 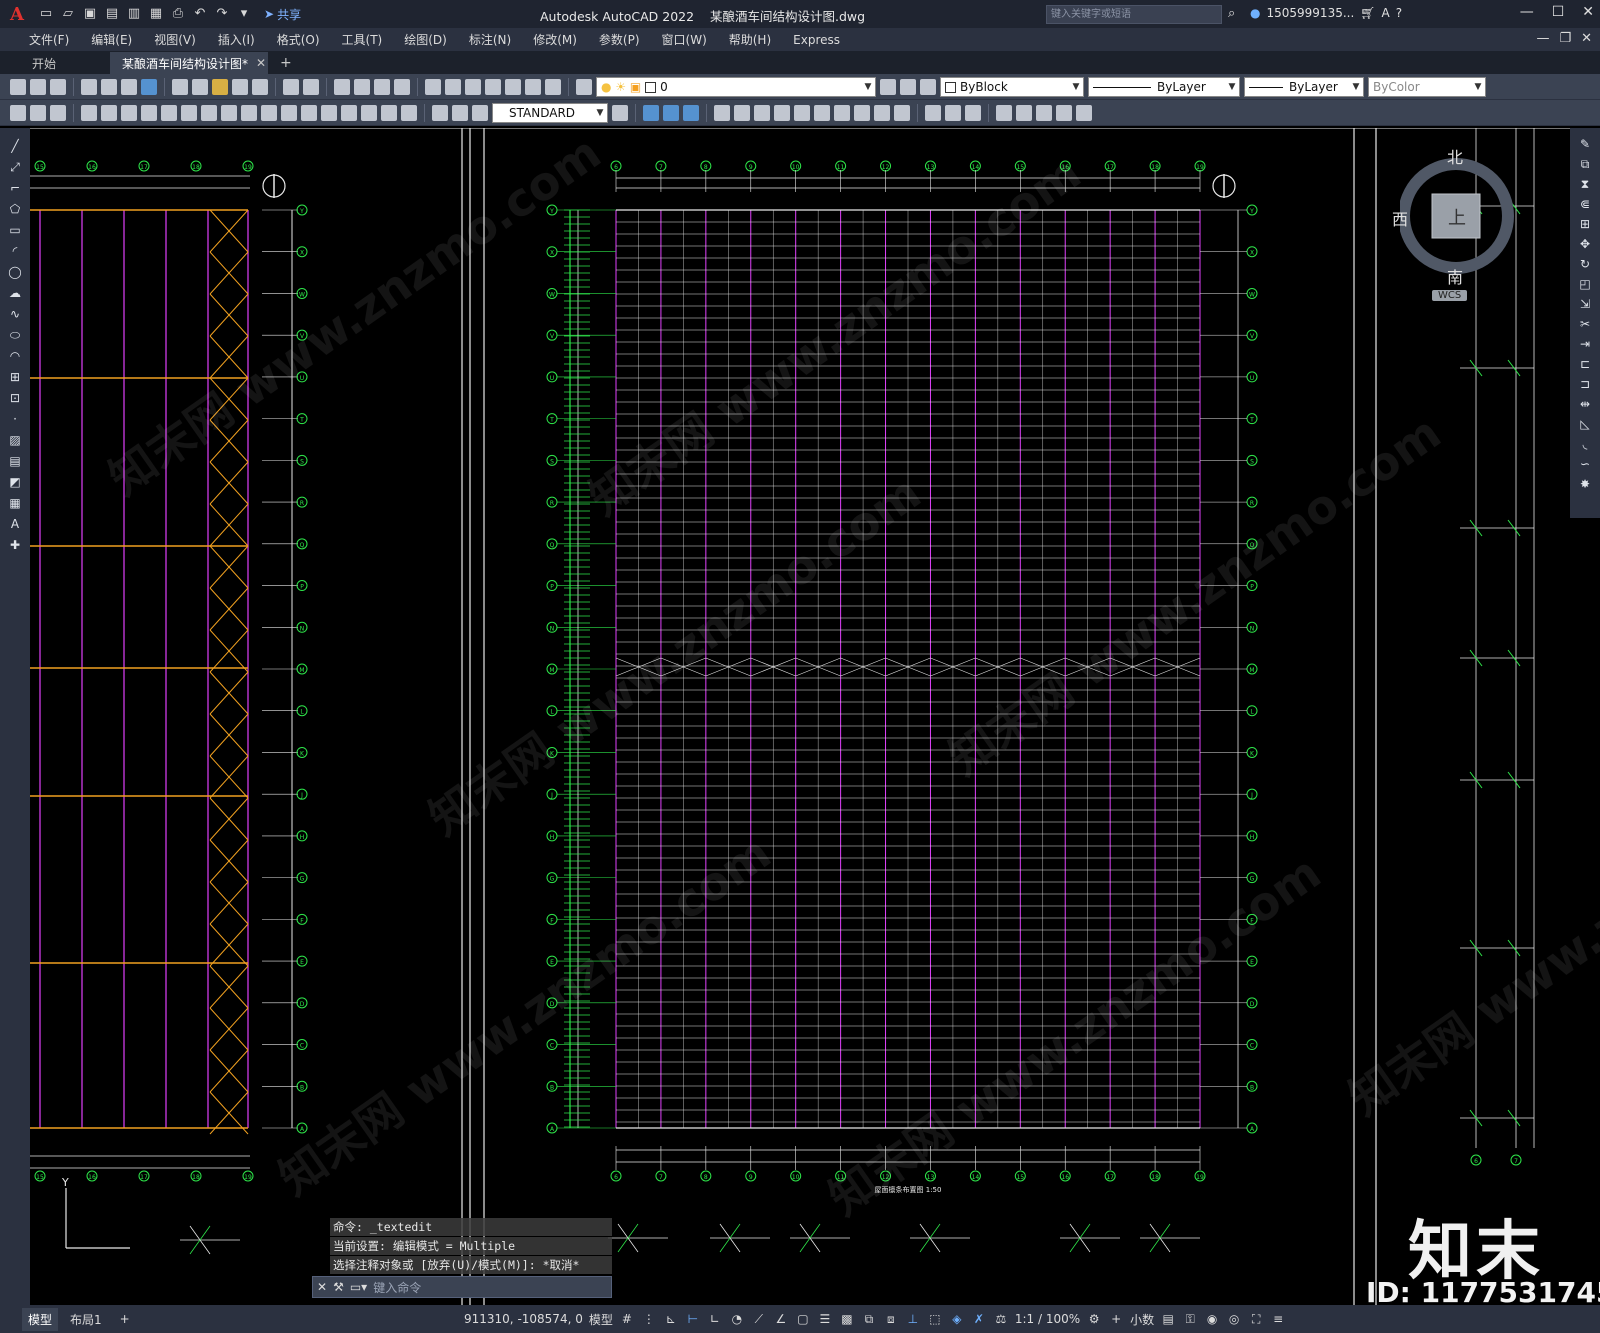 I want to click on extend-icon: ⇥, so click(x=1585, y=344).